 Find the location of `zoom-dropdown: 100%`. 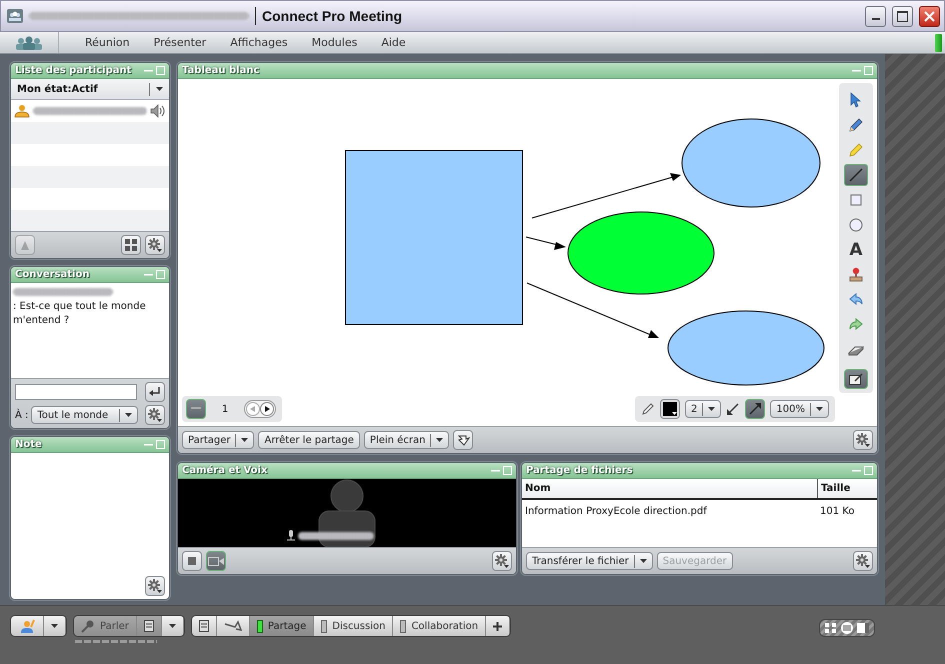

zoom-dropdown: 100% is located at coordinates (799, 409).